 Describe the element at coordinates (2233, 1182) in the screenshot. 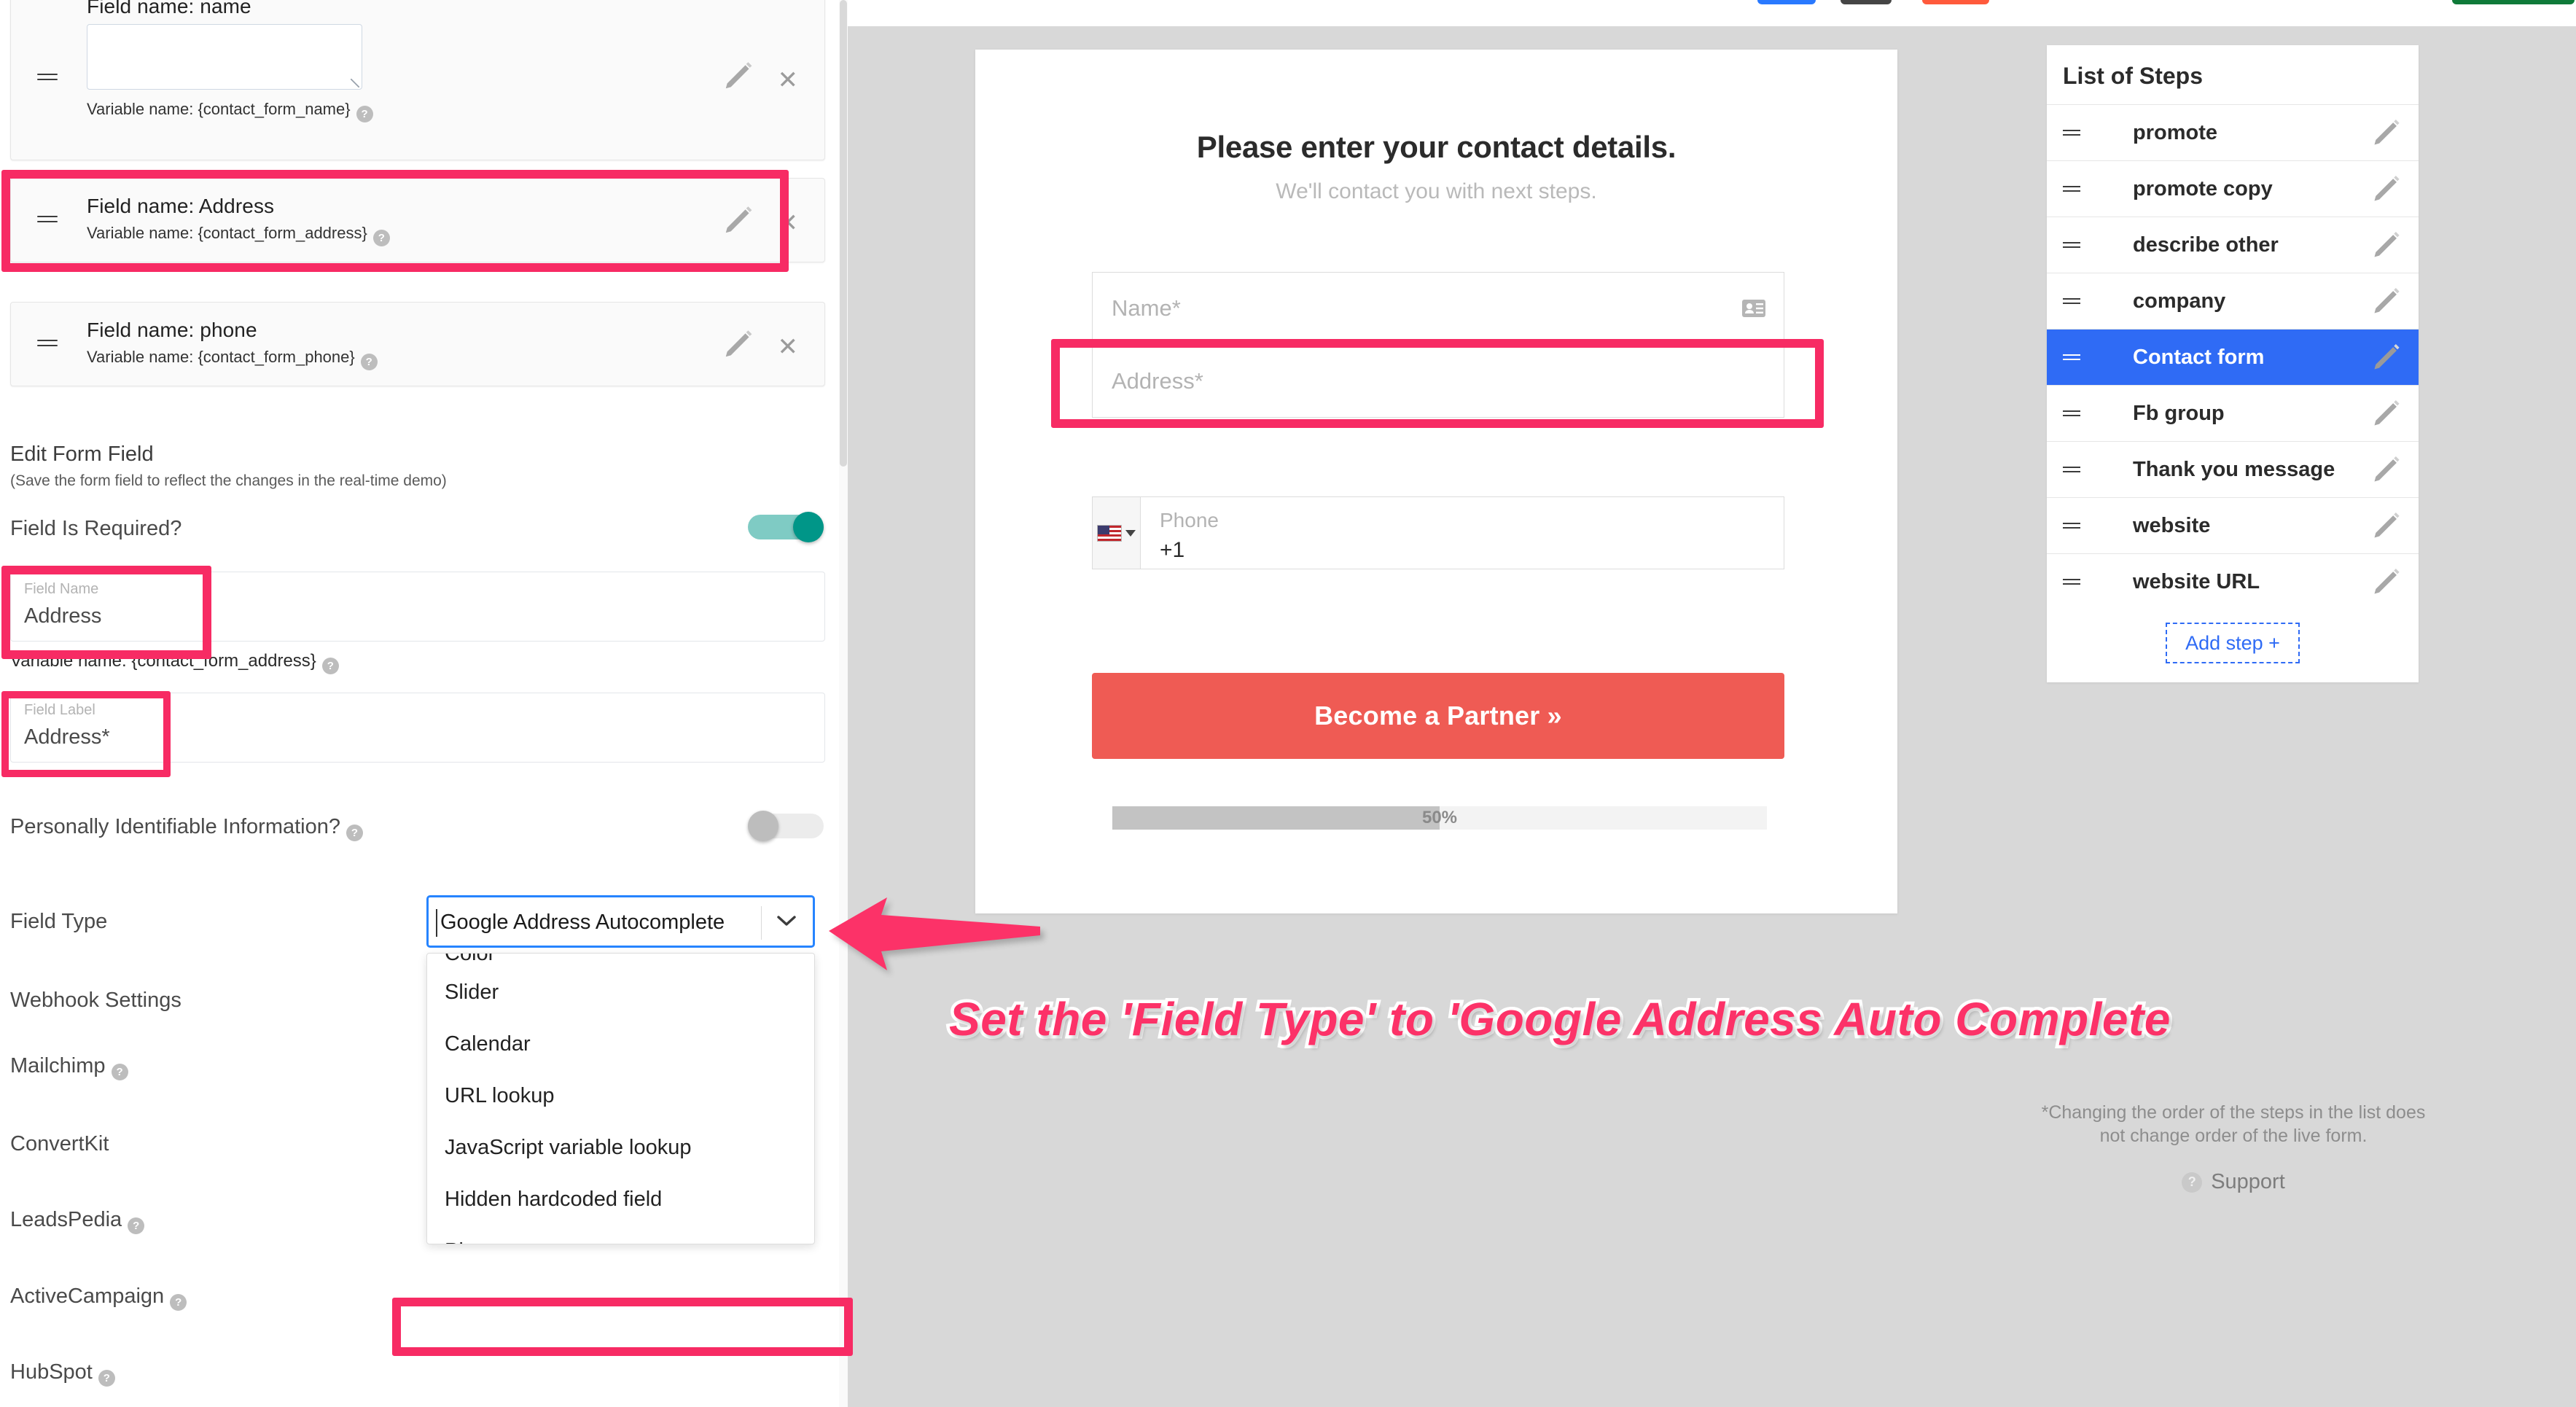

I see `support-link: ? Support` at that location.